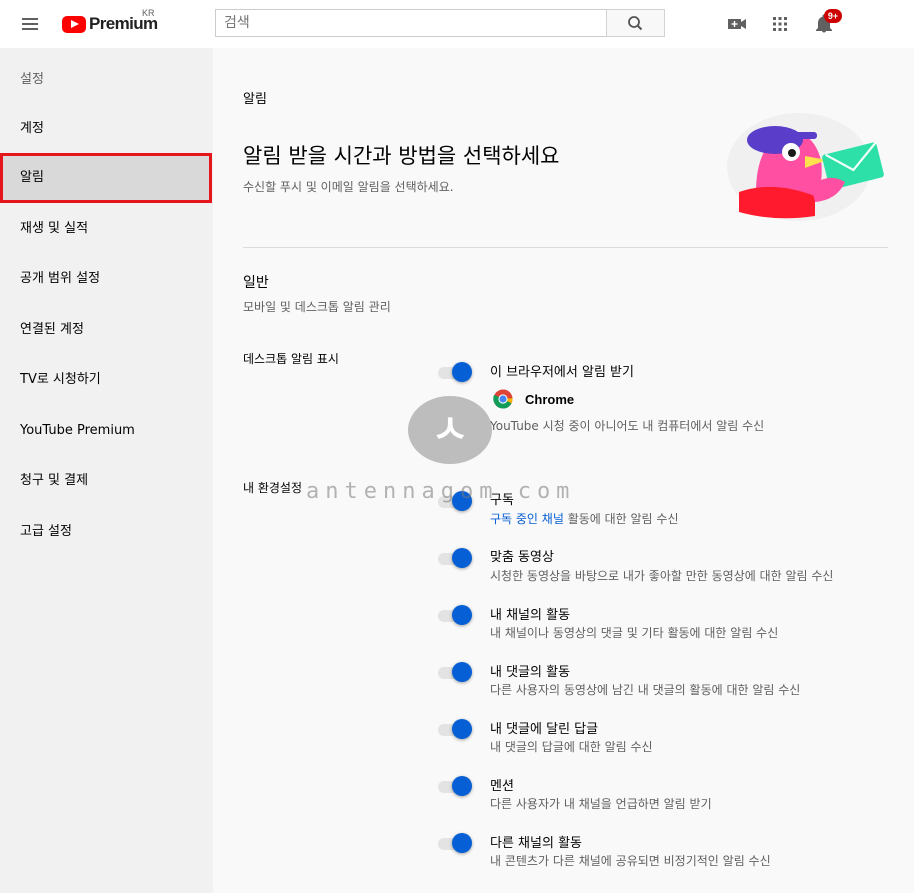 The height and width of the screenshot is (893, 914). What do you see at coordinates (106, 481) in the screenshot?
I see `sidebar-item-billing: 청구 및 결제` at bounding box center [106, 481].